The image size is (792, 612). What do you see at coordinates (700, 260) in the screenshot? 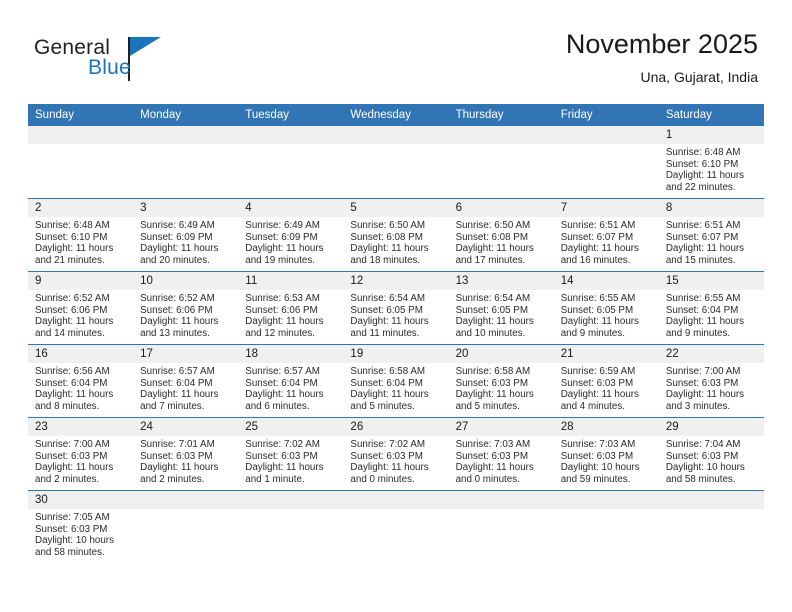
I see `daylight-duration-line2: and 15 minutes.` at bounding box center [700, 260].